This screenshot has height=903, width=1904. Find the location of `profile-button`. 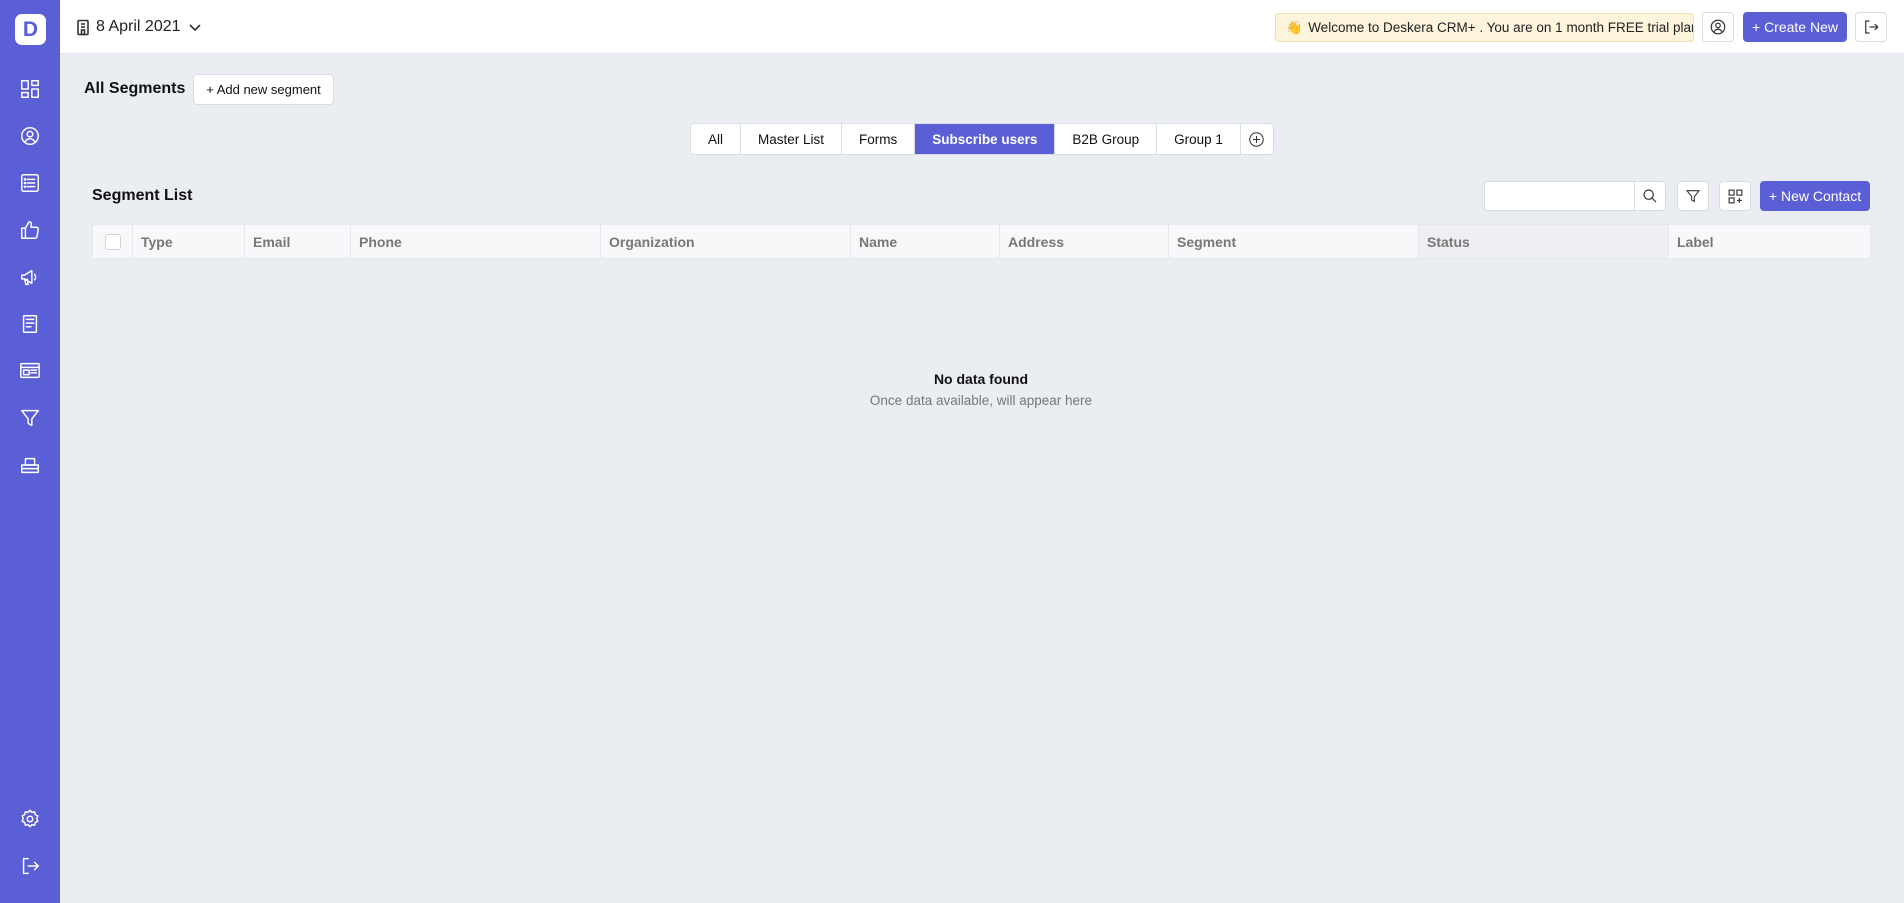

profile-button is located at coordinates (1718, 27).